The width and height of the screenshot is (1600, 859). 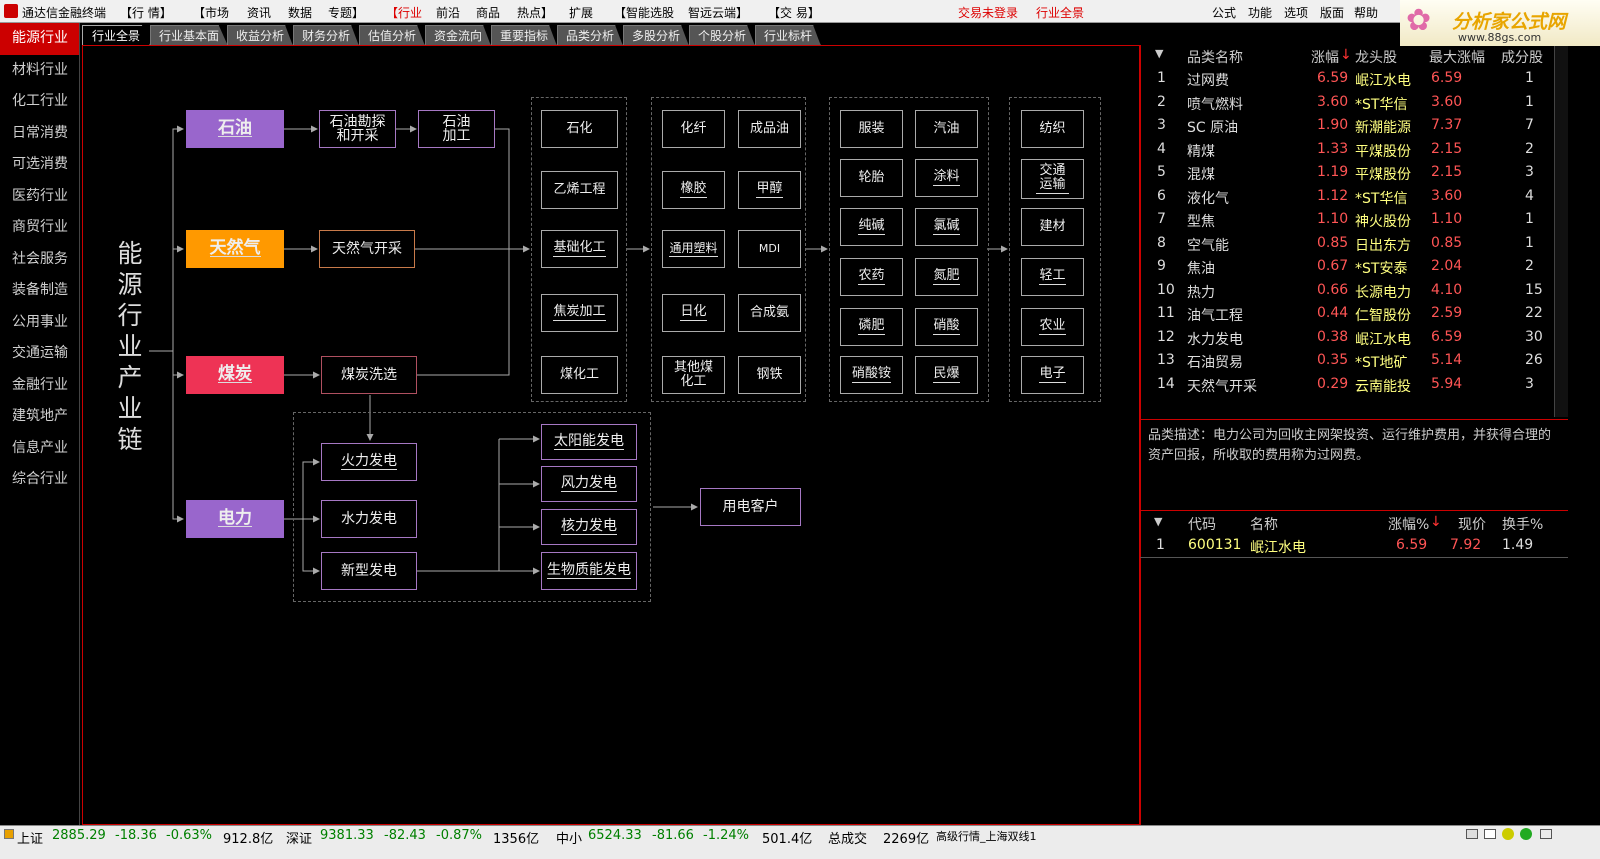 What do you see at coordinates (644, 12) in the screenshot?
I see `menu-smart-pick: 【智能选股` at bounding box center [644, 12].